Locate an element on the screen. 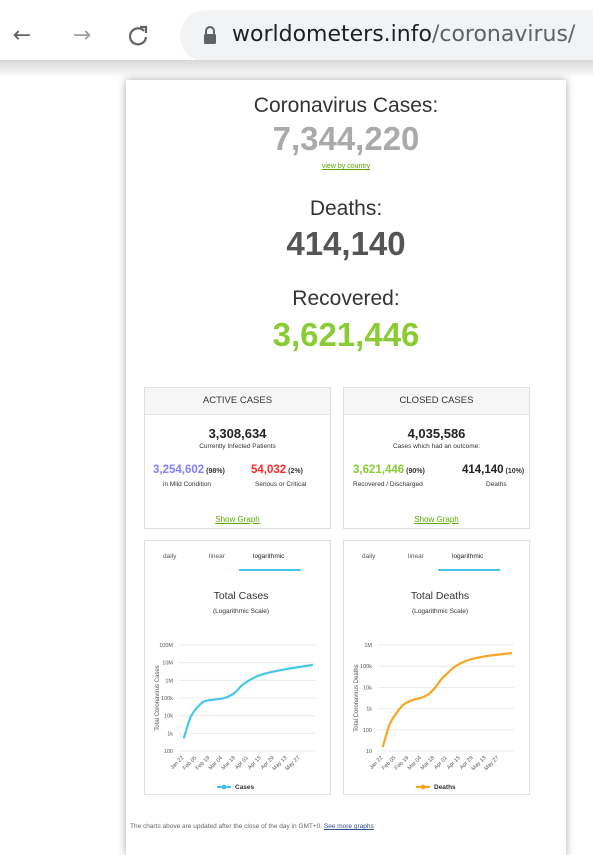 The image size is (593, 855). toolbar-shadow is located at coordinates (296, 69).